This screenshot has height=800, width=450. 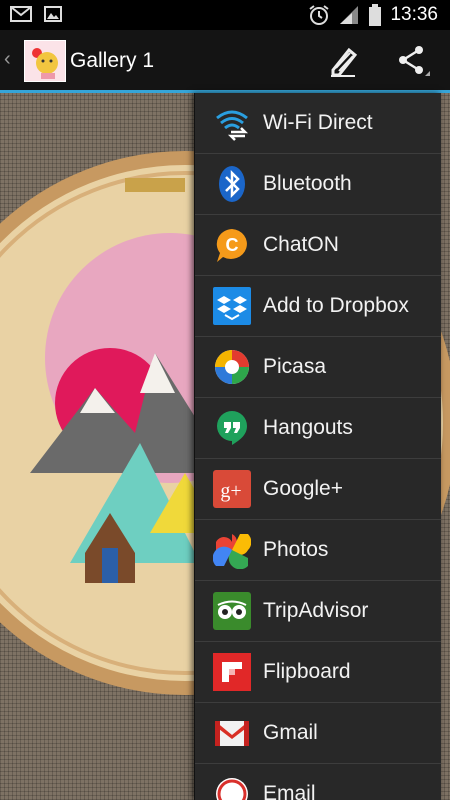 I want to click on share-item-photos: Photos, so click(x=318, y=550).